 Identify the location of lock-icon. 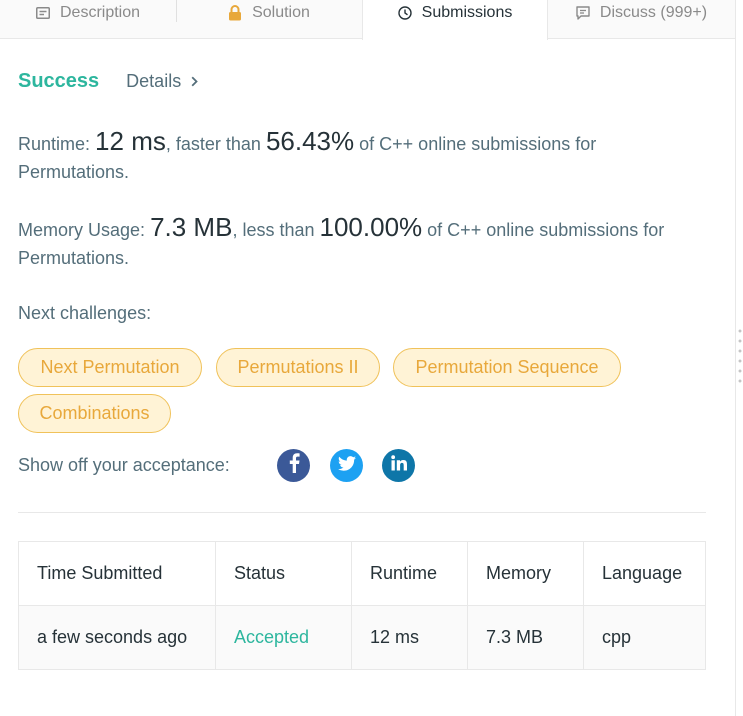
(235, 12).